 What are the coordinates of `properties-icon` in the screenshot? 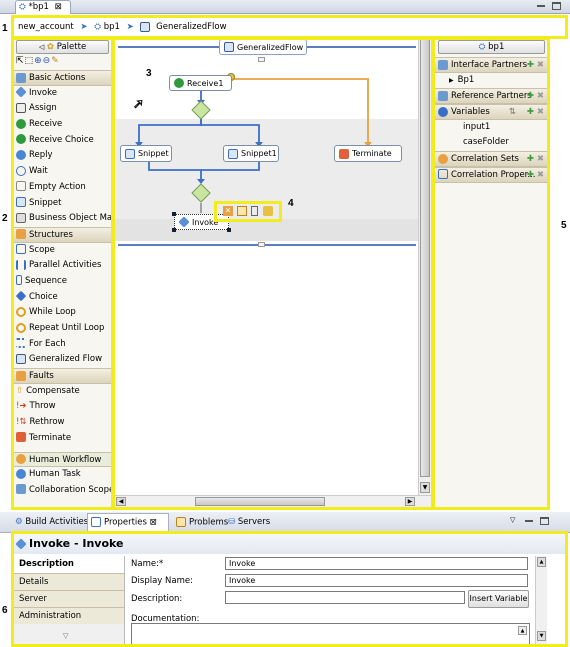 It's located at (96, 522).